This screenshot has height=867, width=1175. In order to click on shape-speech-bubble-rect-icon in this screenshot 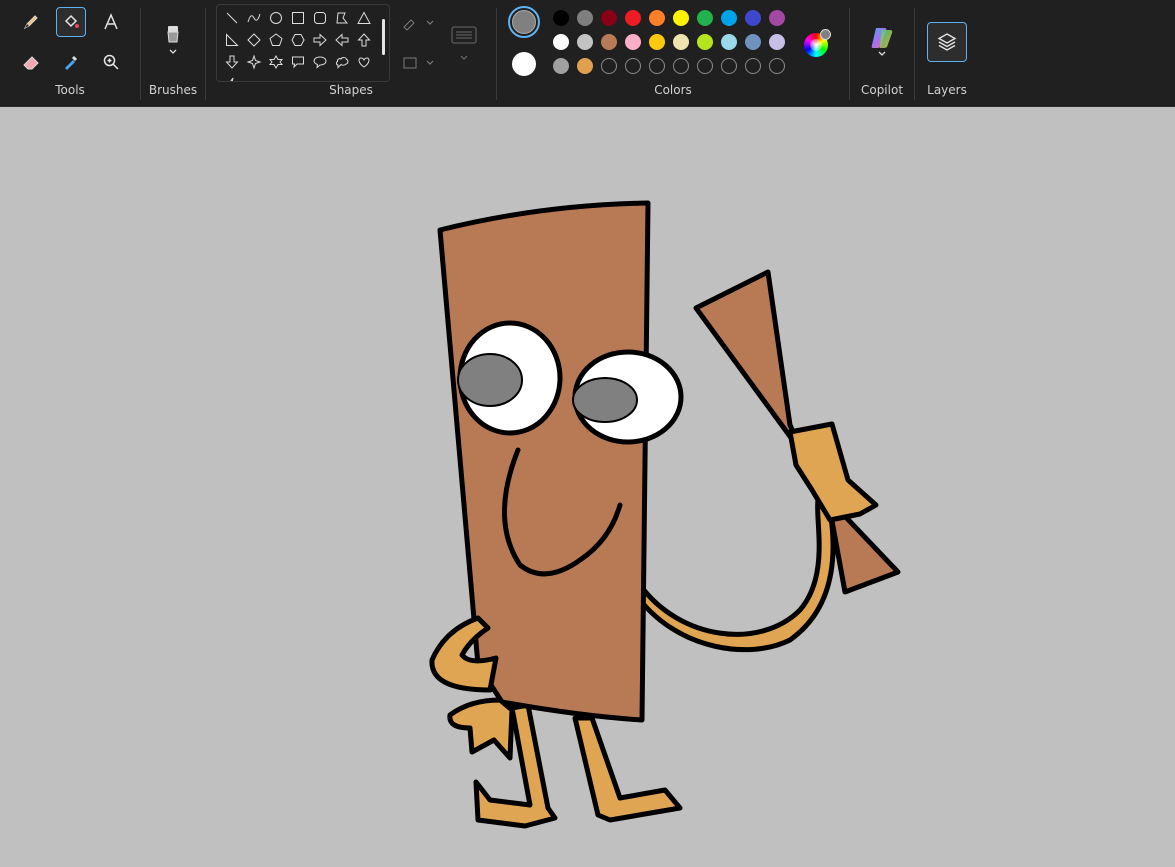, I will do `click(298, 62)`.